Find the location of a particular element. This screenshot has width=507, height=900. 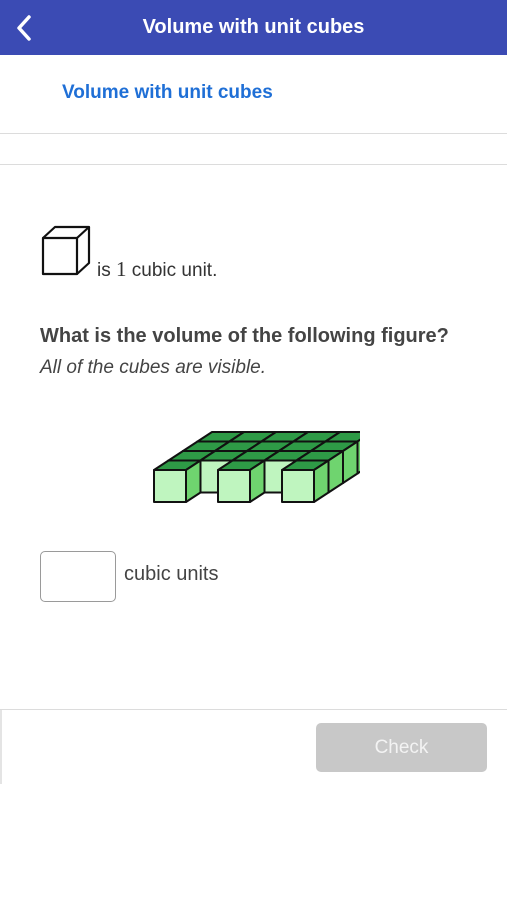

topic-link: Volume with unit cubes is located at coordinates (167, 93).